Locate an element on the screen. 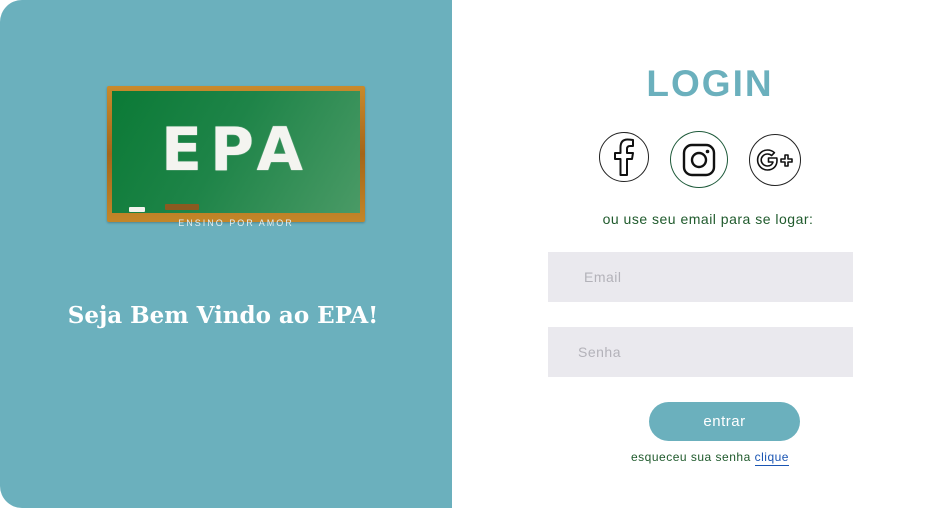 Image resolution: width=947 pixels, height=508 pixels. instagram-login-button is located at coordinates (699, 159).